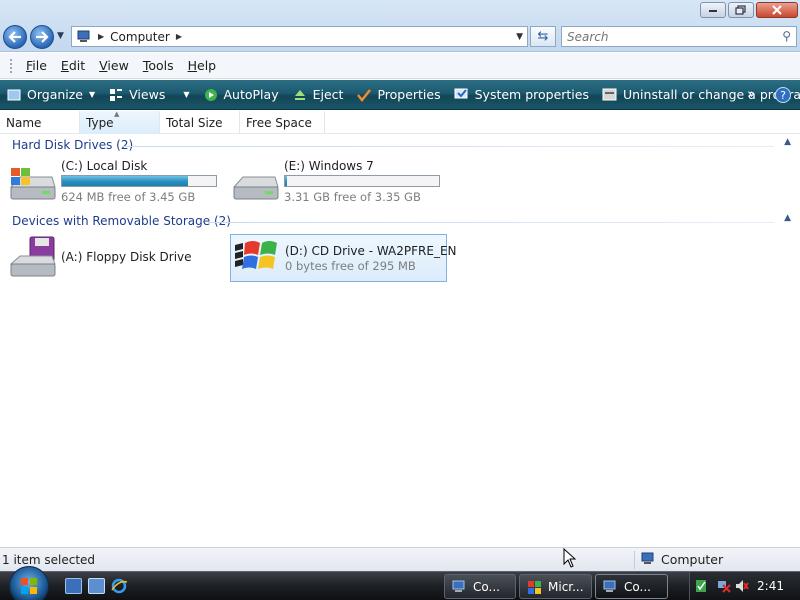 This screenshot has width=800, height=600. I want to click on column-header-free-space: Free Space, so click(282, 122).